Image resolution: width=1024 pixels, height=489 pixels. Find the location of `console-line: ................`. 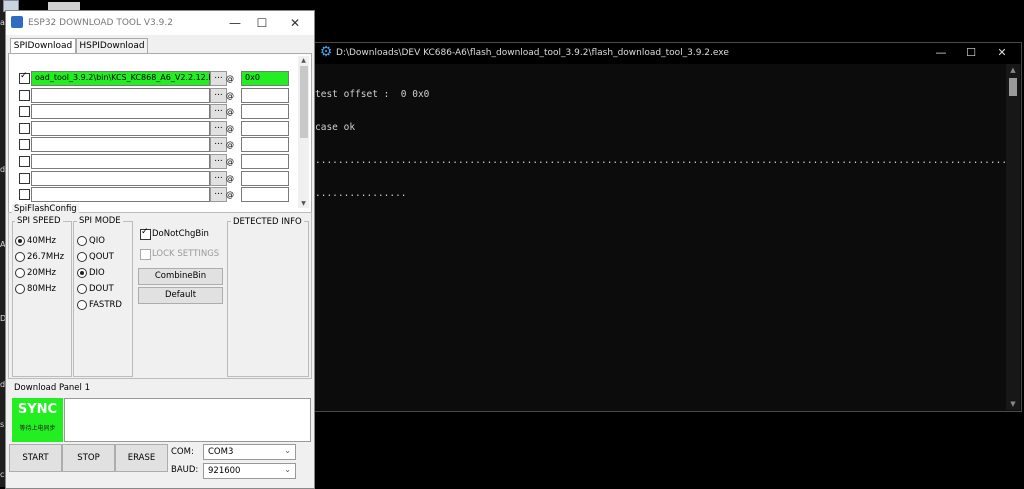

console-line: ................ is located at coordinates (361, 193).